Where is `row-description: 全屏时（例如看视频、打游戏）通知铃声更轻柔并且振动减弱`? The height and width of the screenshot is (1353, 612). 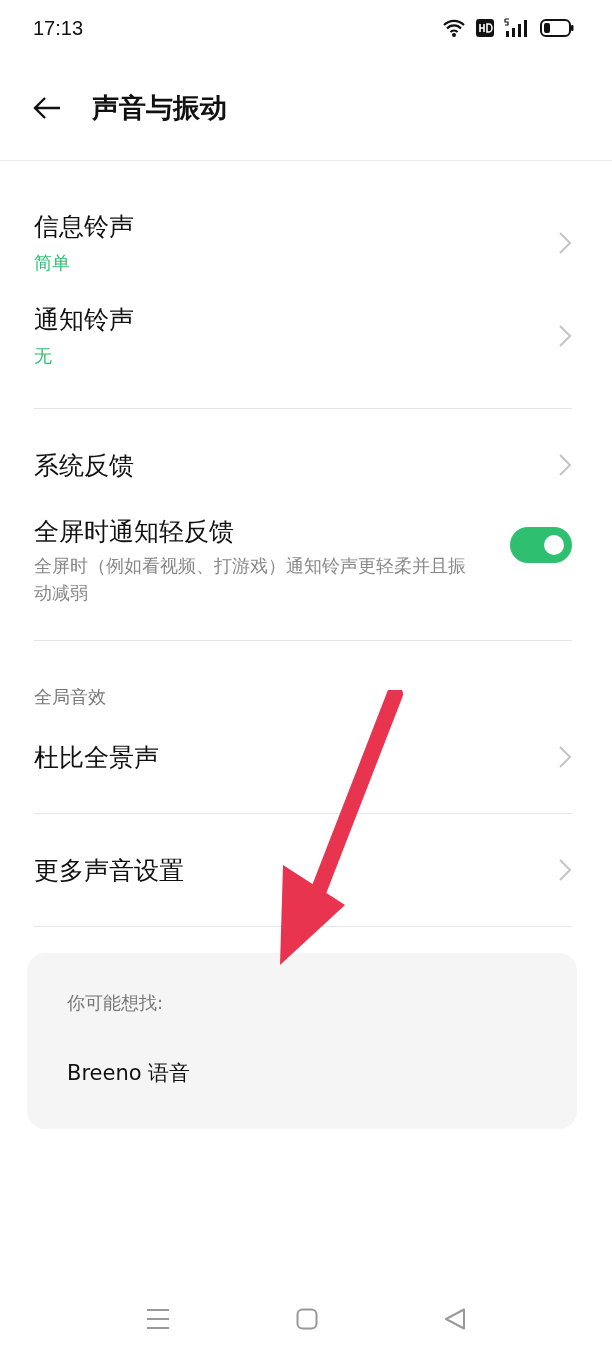
row-description: 全屏时（例如看视频、打游戏）通知铃声更轻柔并且振动减弱 is located at coordinates (250, 579).